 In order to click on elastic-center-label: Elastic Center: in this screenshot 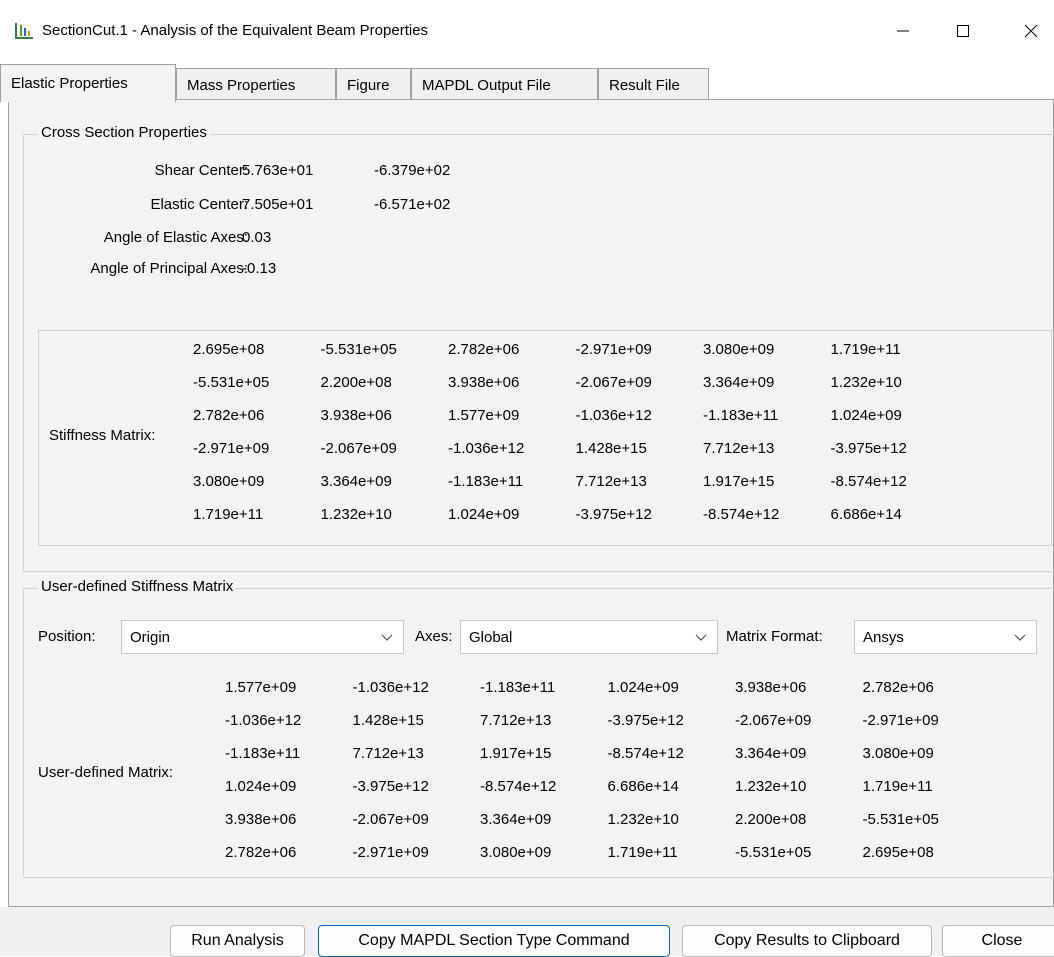, I will do `click(199, 204)`.